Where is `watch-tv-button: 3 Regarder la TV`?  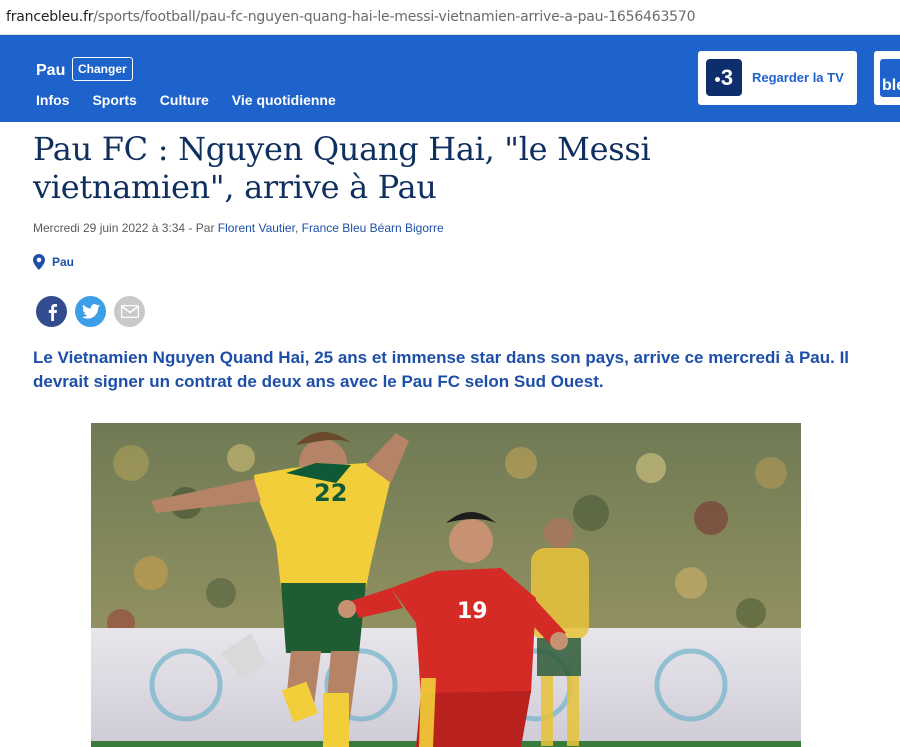 watch-tv-button: 3 Regarder la TV is located at coordinates (777, 78).